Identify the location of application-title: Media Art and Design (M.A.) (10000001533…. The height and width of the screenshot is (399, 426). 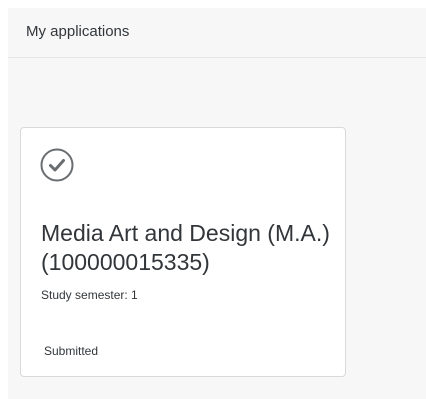
(185, 247).